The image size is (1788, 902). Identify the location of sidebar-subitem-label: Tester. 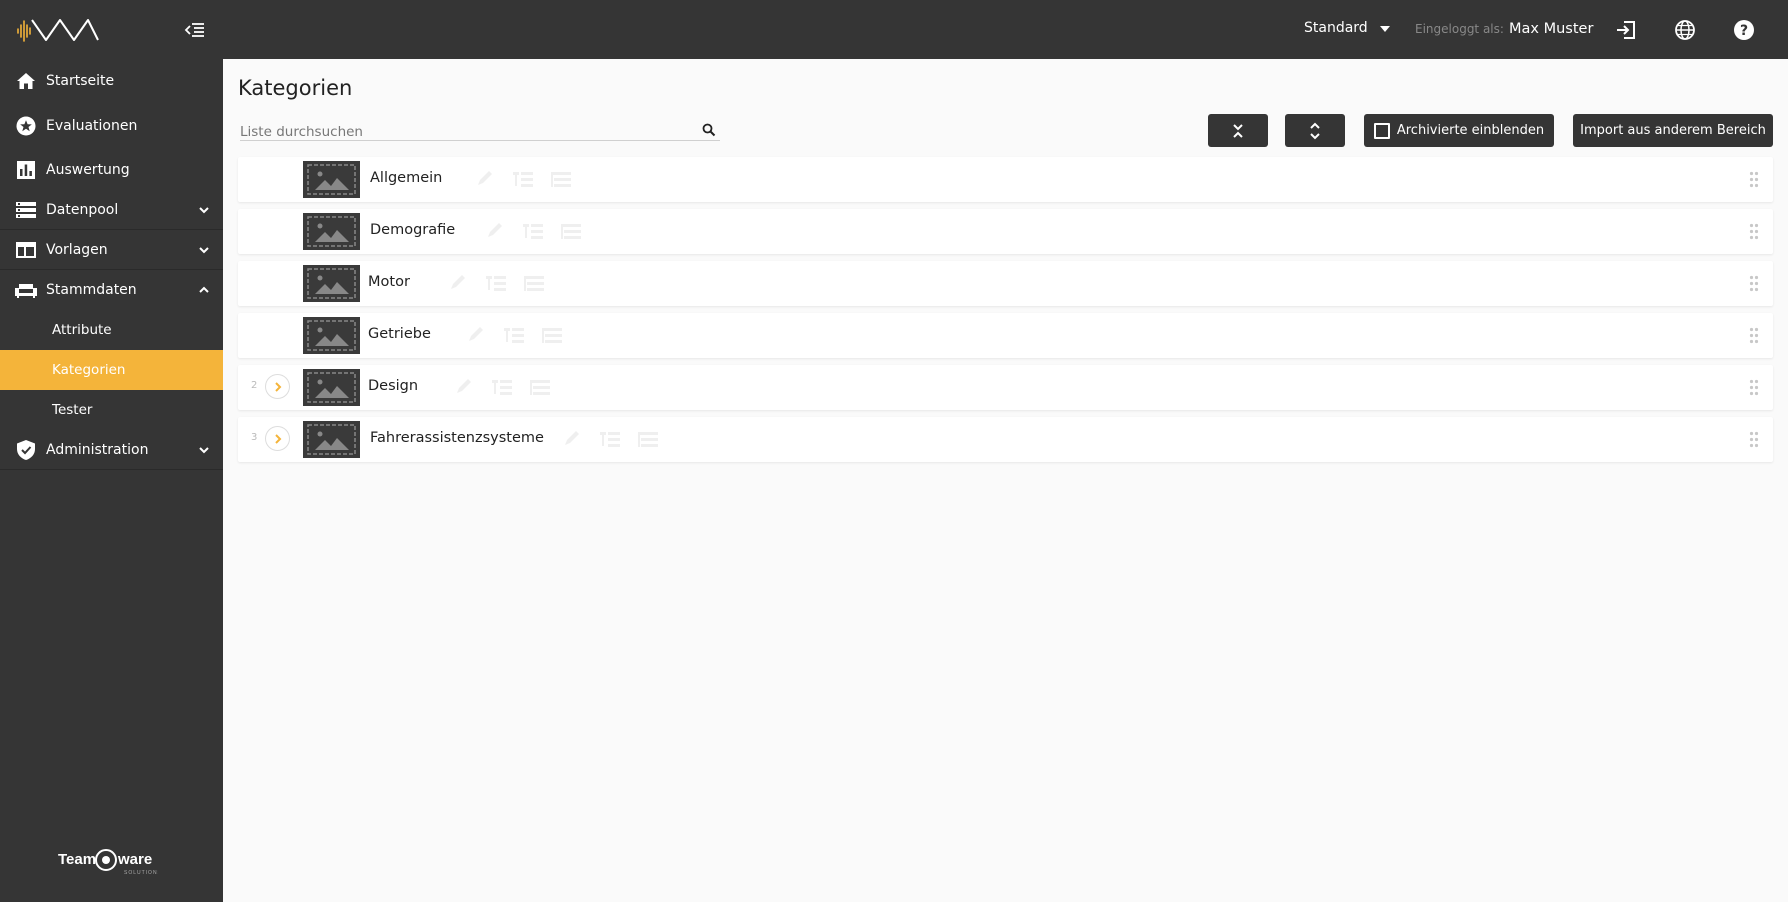
(72, 410).